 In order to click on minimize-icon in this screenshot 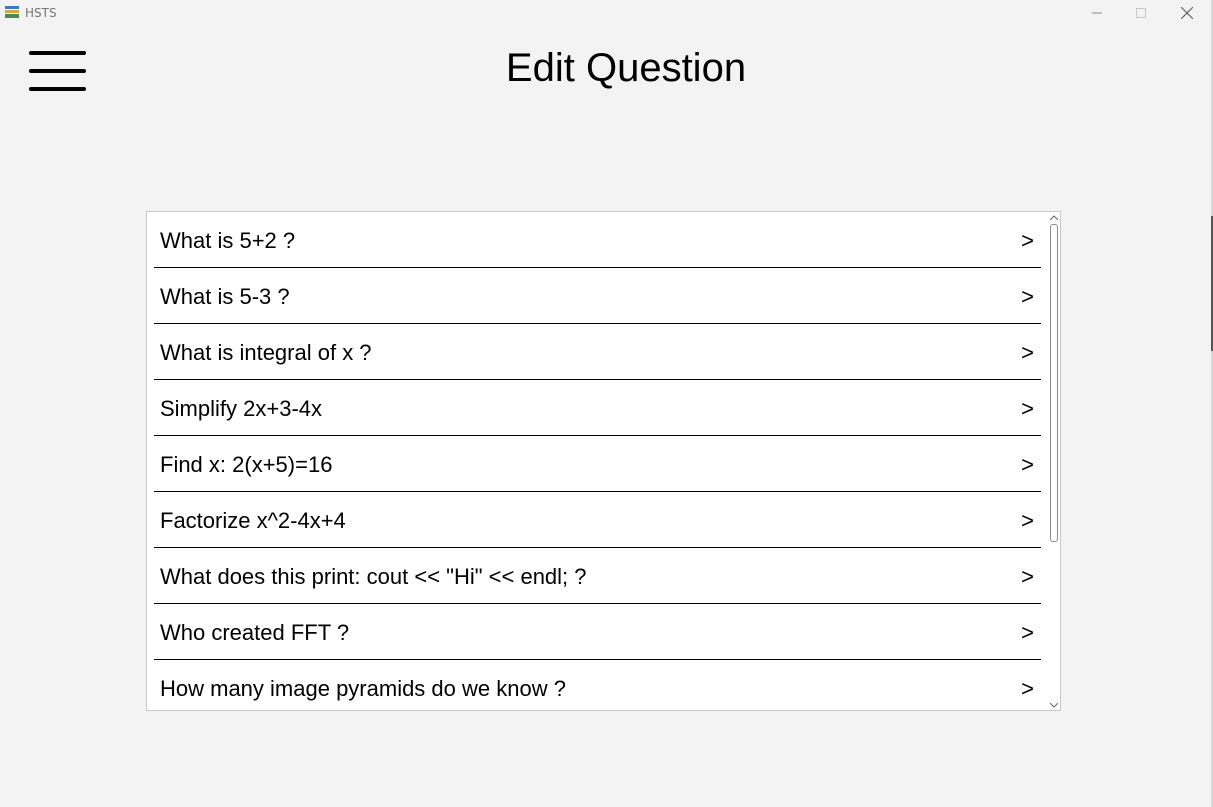, I will do `click(1097, 13)`.